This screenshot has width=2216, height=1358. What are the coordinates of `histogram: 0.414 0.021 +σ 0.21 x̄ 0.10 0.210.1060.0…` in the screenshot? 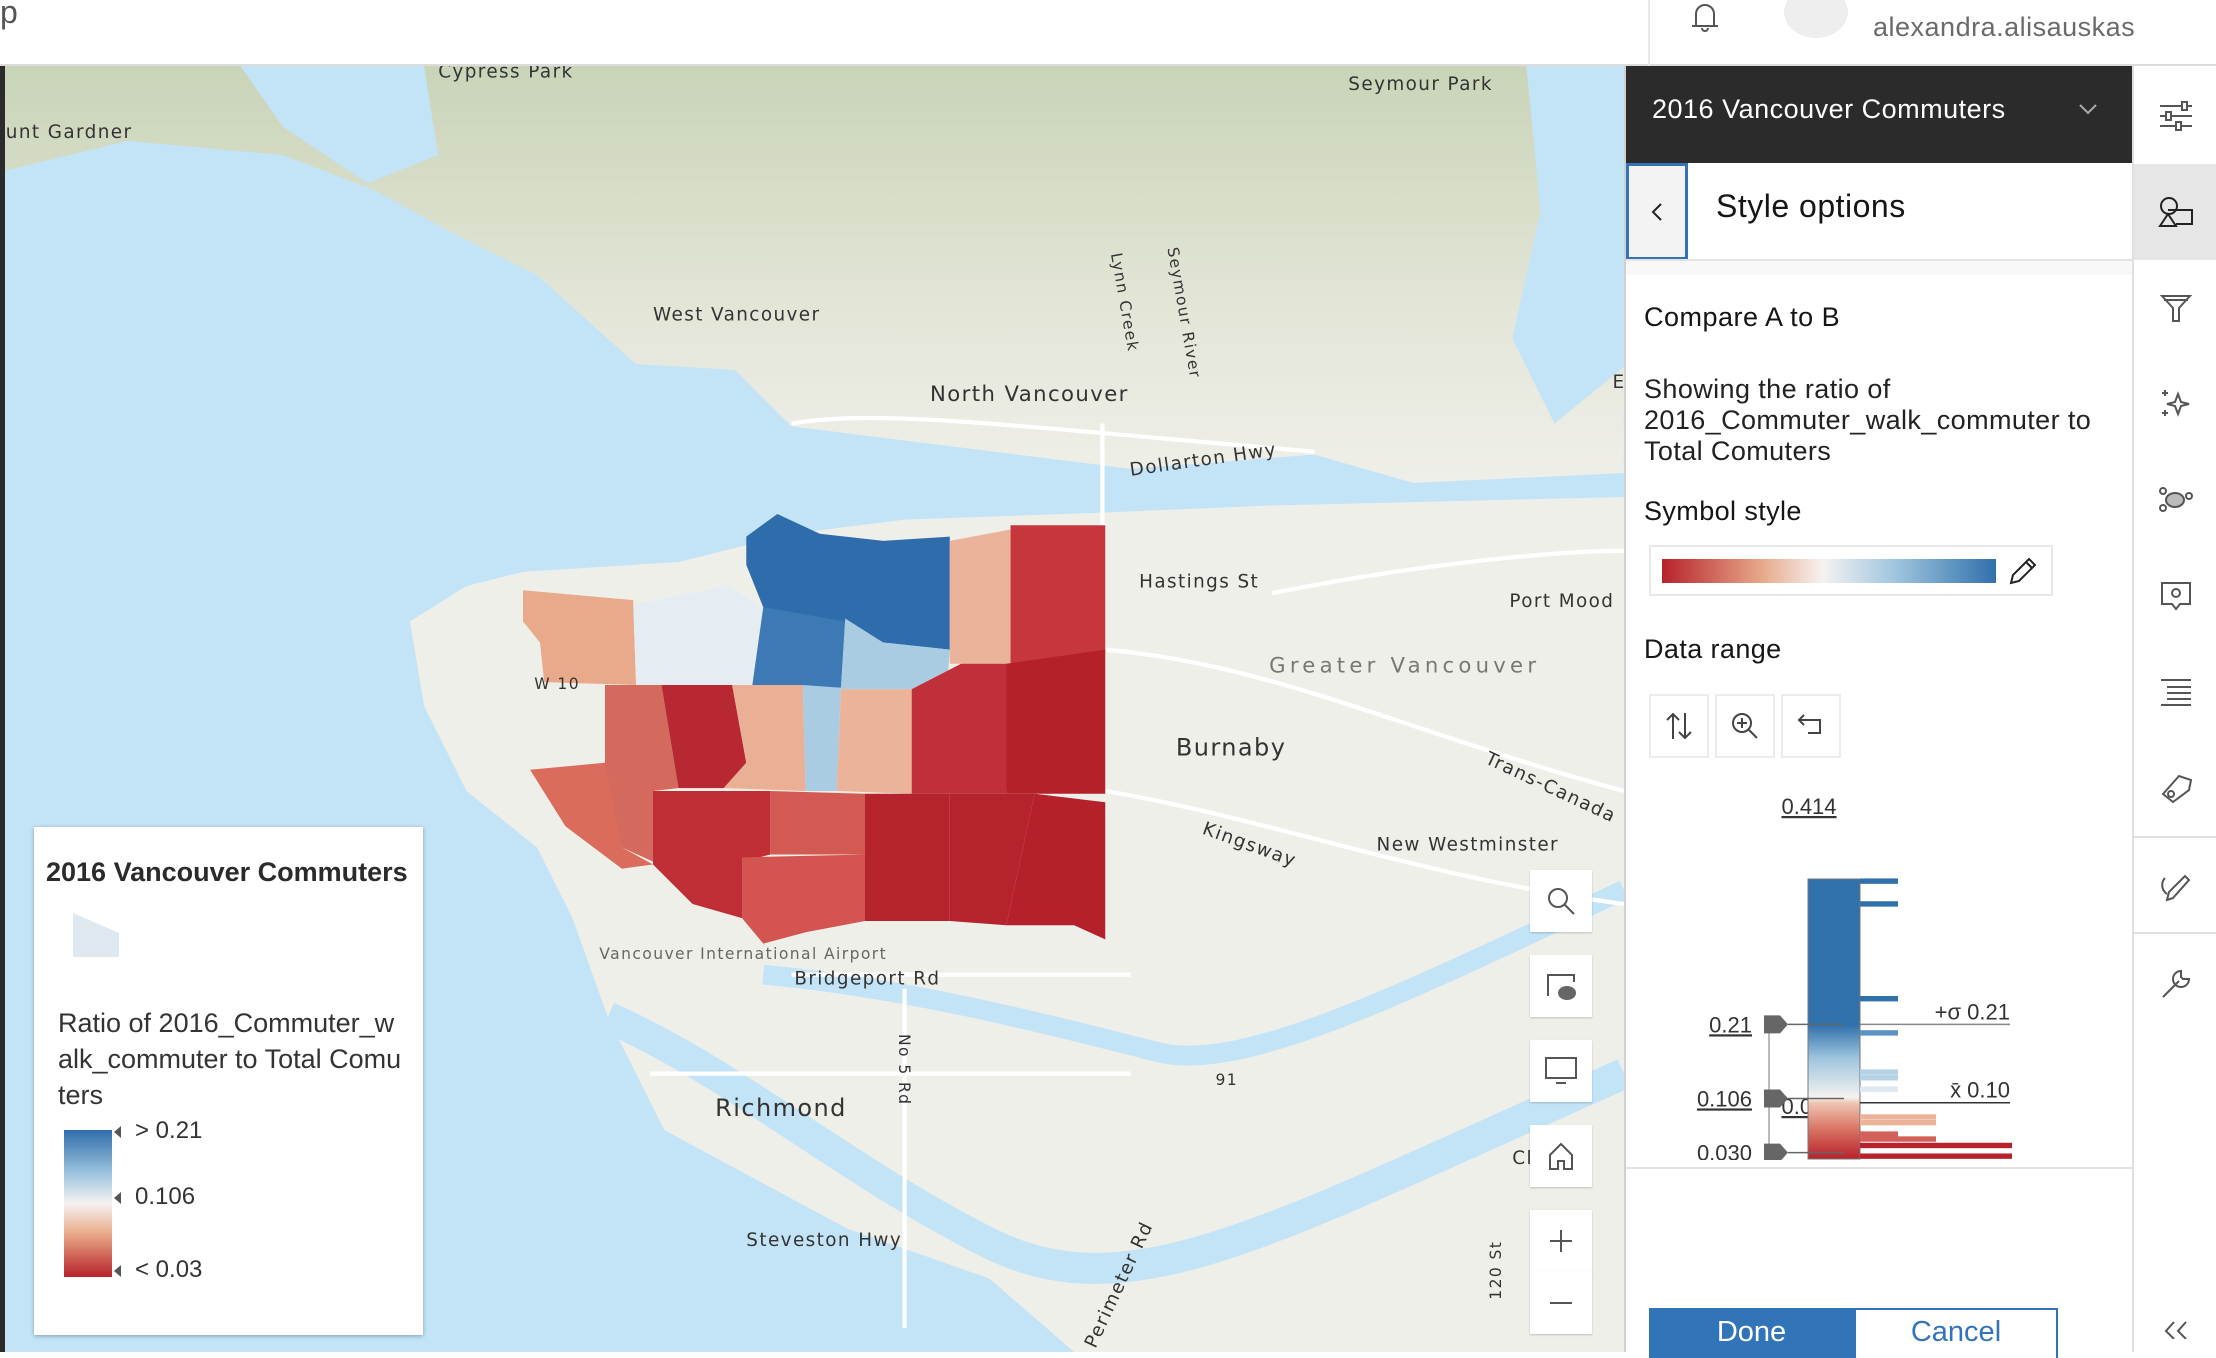 It's located at (1880, 970).